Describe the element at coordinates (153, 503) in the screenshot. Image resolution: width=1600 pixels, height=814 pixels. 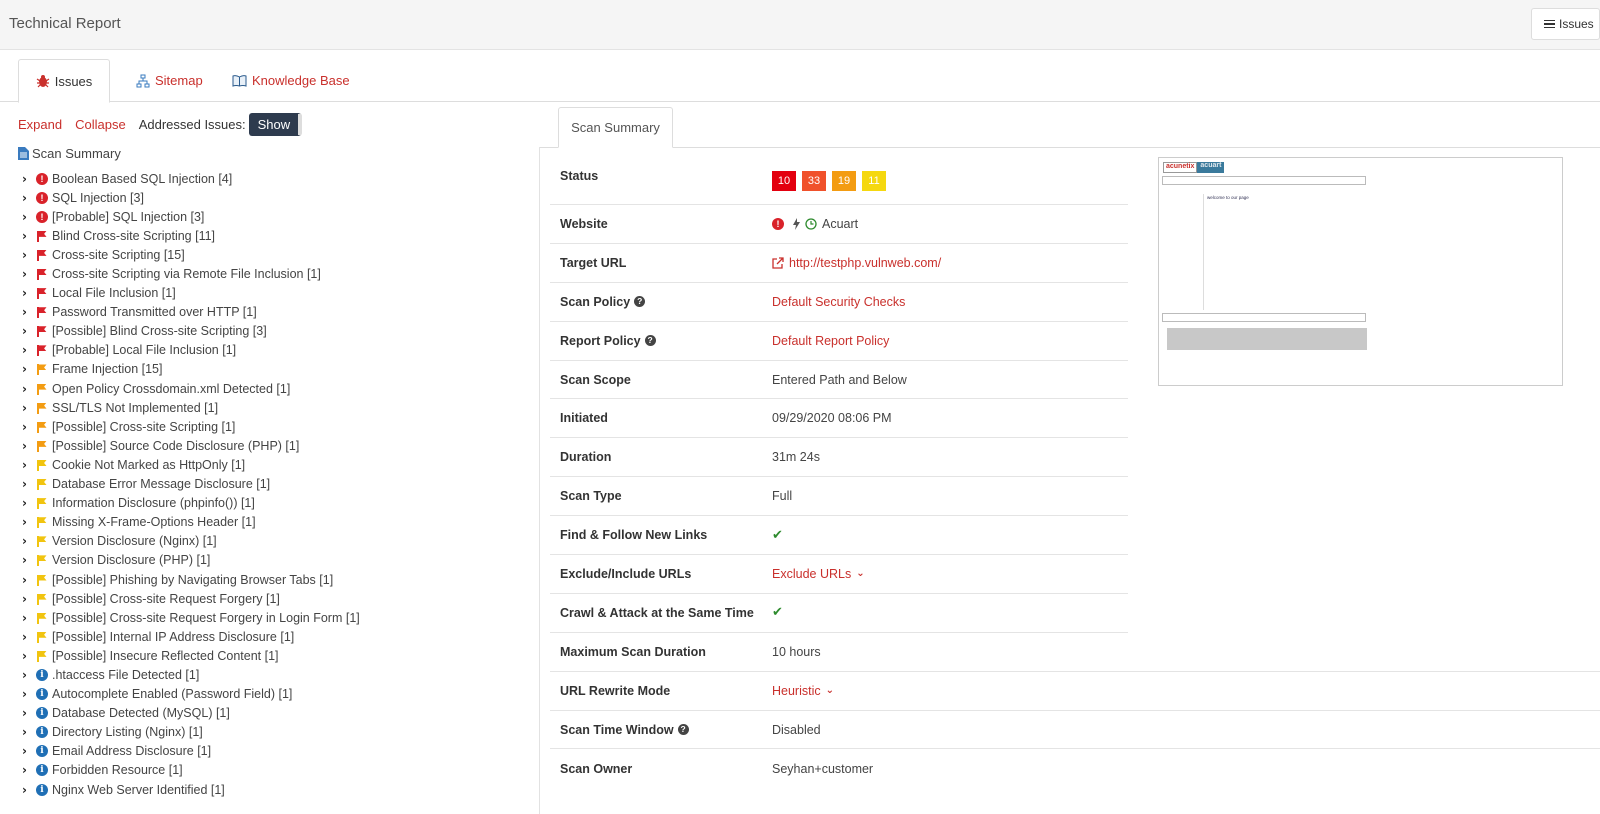
I see `tree-item-label: Information Disclosure (phpinfo()) [1]` at that location.